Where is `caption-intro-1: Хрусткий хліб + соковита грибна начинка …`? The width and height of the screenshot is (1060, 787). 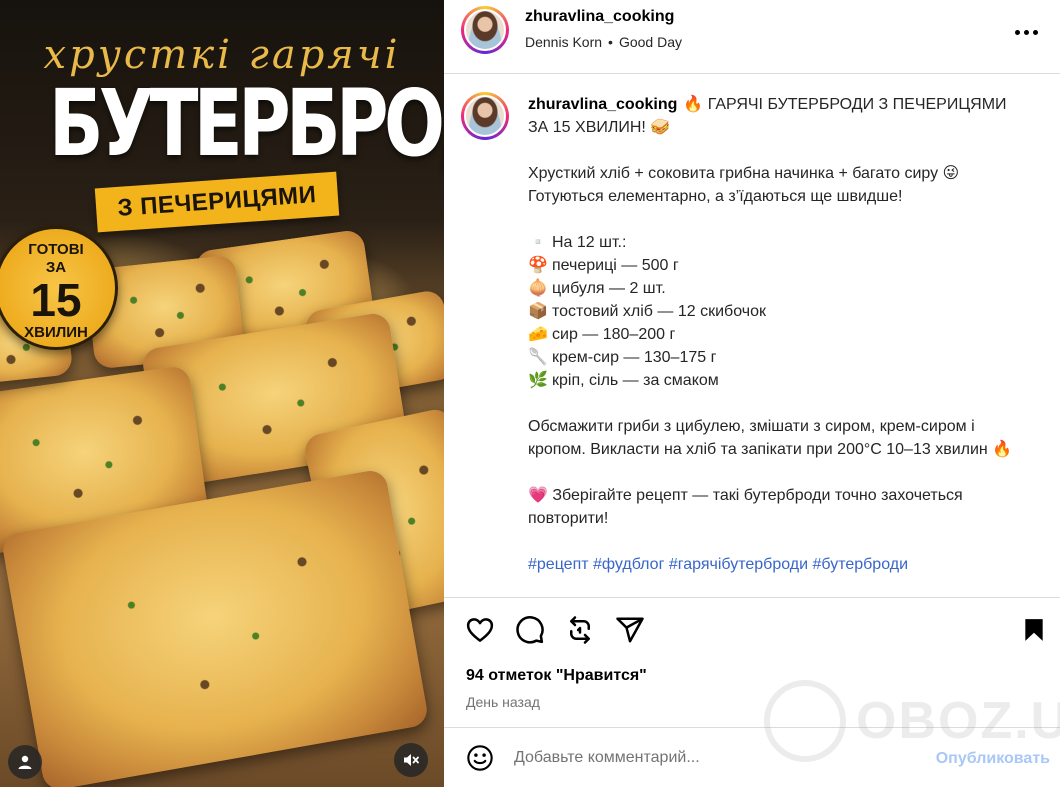 caption-intro-1: Хрусткий хліб + соковита грибна начинка … is located at coordinates (744, 173).